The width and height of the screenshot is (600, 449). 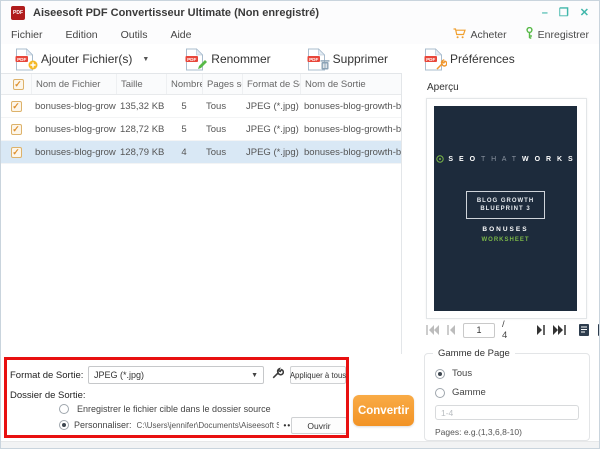 What do you see at coordinates (442, 65) in the screenshot?
I see `wrench-badge-icon` at bounding box center [442, 65].